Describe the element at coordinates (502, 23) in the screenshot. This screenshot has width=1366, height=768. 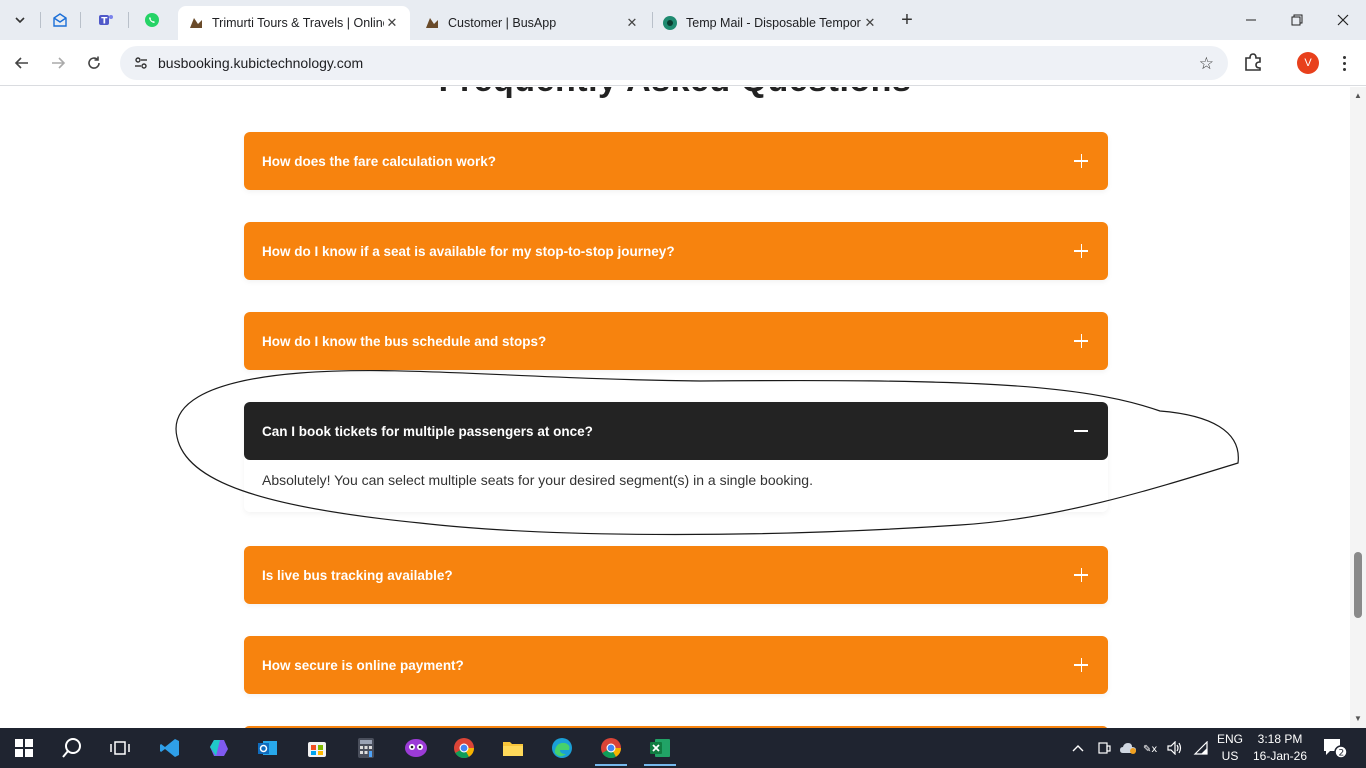
I see `tab-title: Customer | BusApp` at that location.